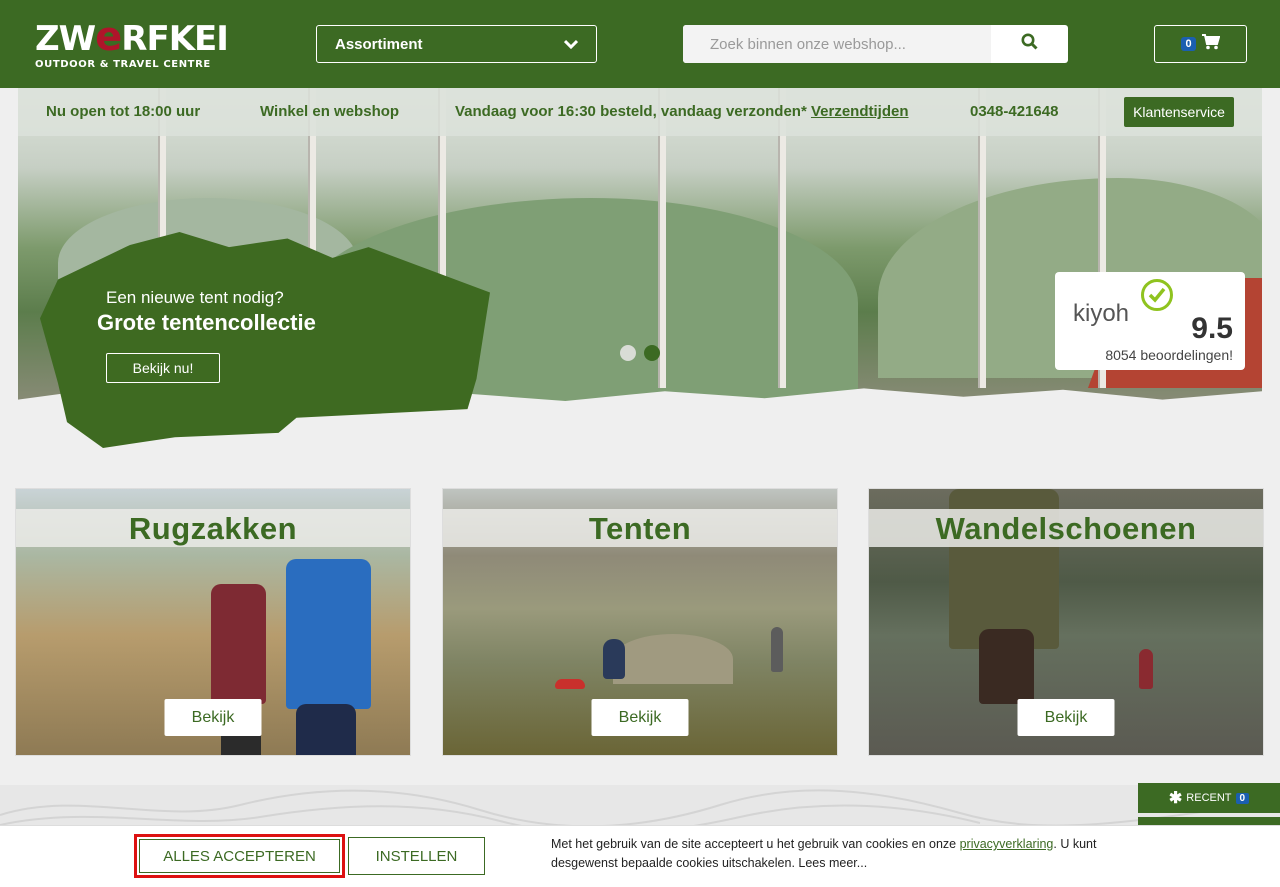 Image resolution: width=1280 pixels, height=887 pixels. Describe the element at coordinates (640, 622) in the screenshot. I see `category-tile-tenten: Tenten Bekijk` at that location.